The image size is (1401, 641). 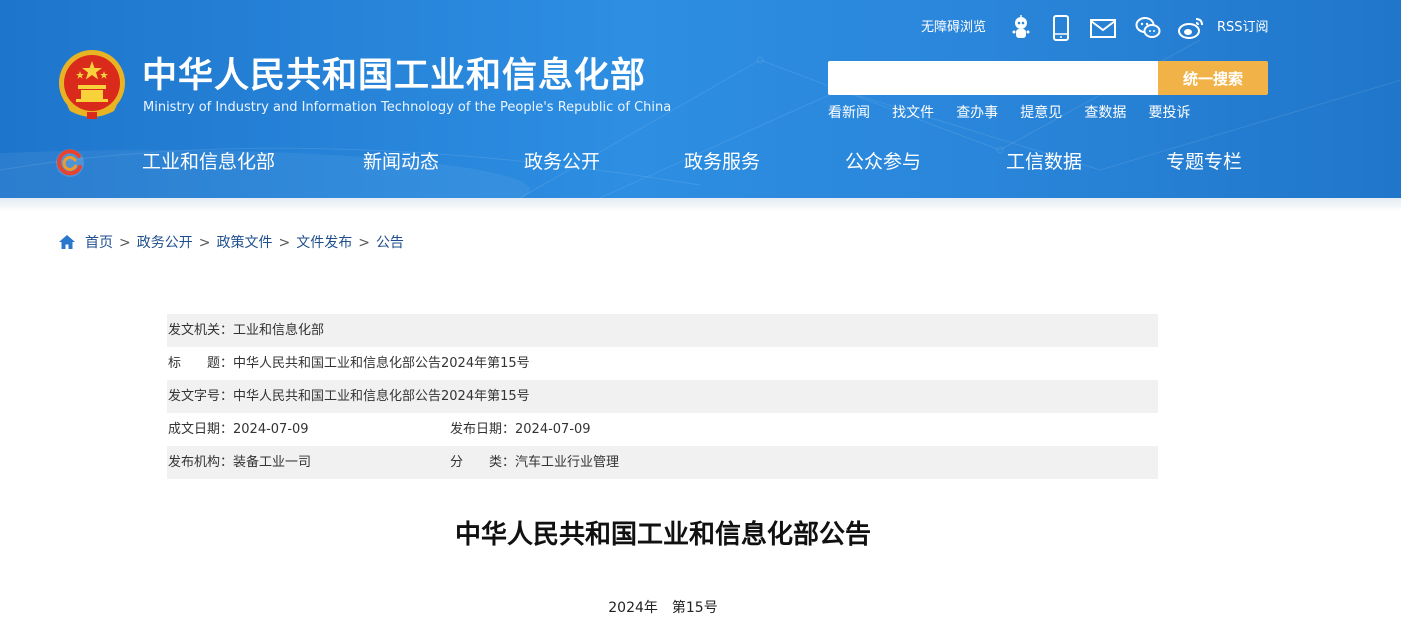 What do you see at coordinates (1061, 28) in the screenshot?
I see `mobile-icon` at bounding box center [1061, 28].